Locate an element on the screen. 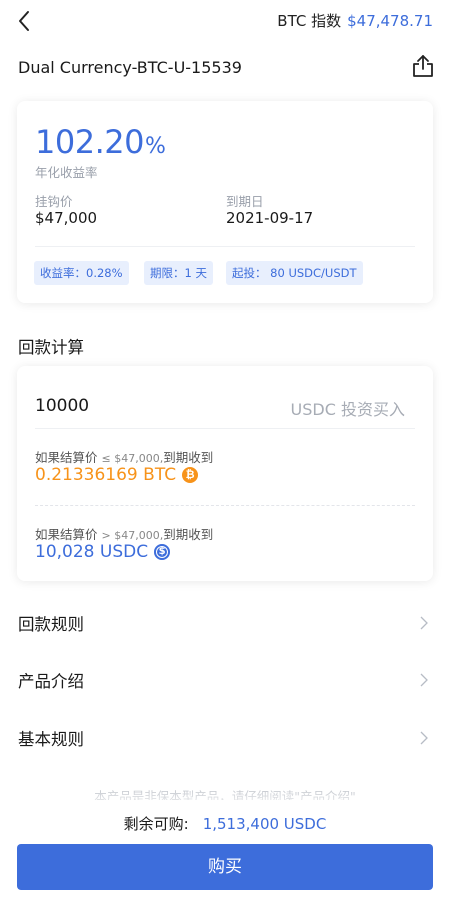  share-icon is located at coordinates (423, 66).